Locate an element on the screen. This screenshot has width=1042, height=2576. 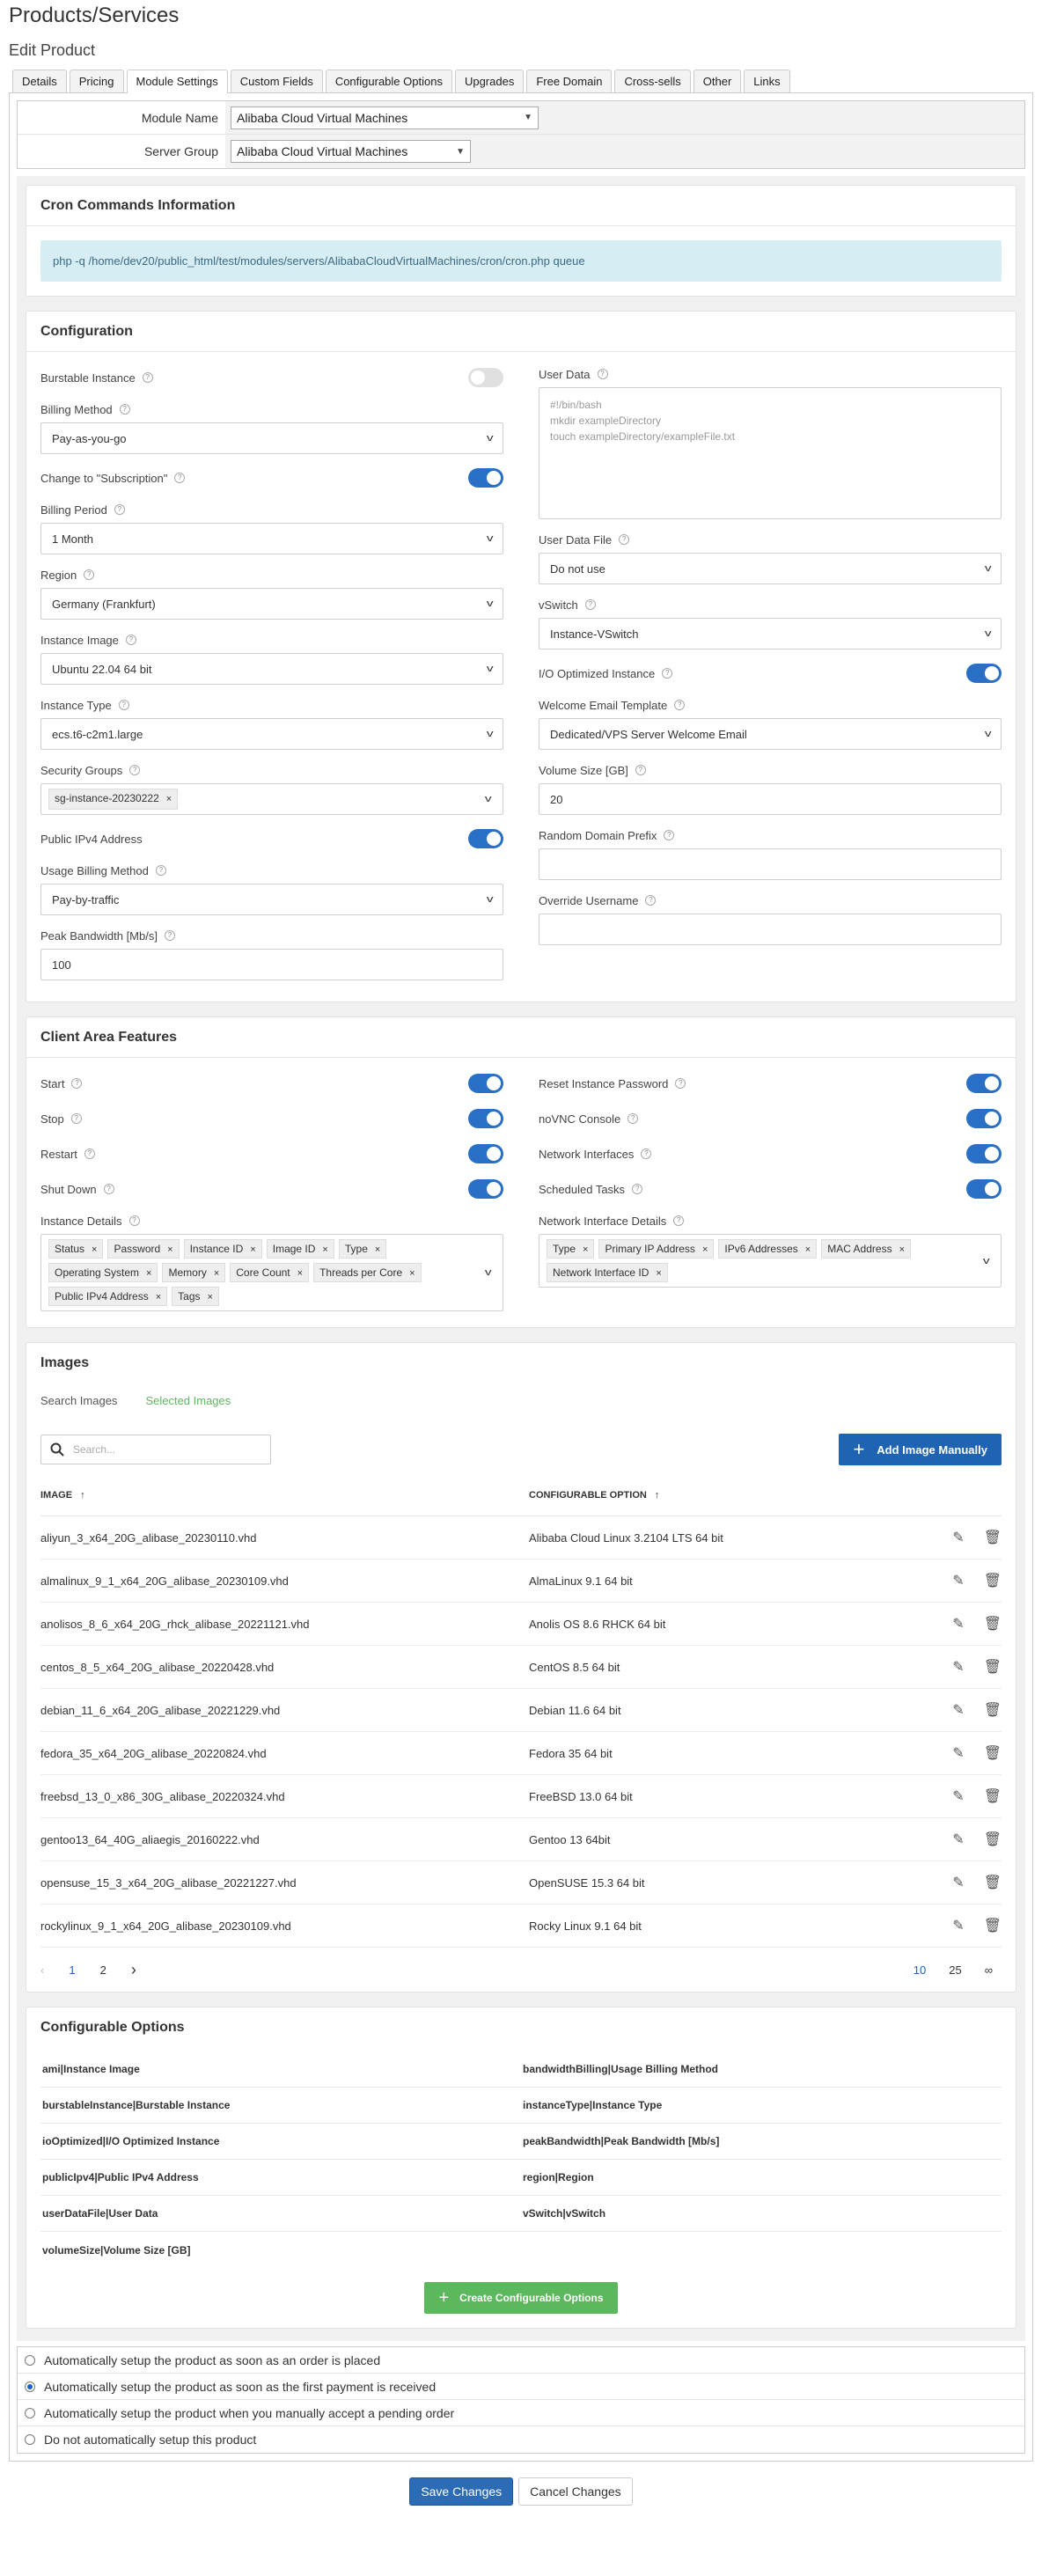
usage-billing-select: Pay-by-traffic v is located at coordinates (271, 899).